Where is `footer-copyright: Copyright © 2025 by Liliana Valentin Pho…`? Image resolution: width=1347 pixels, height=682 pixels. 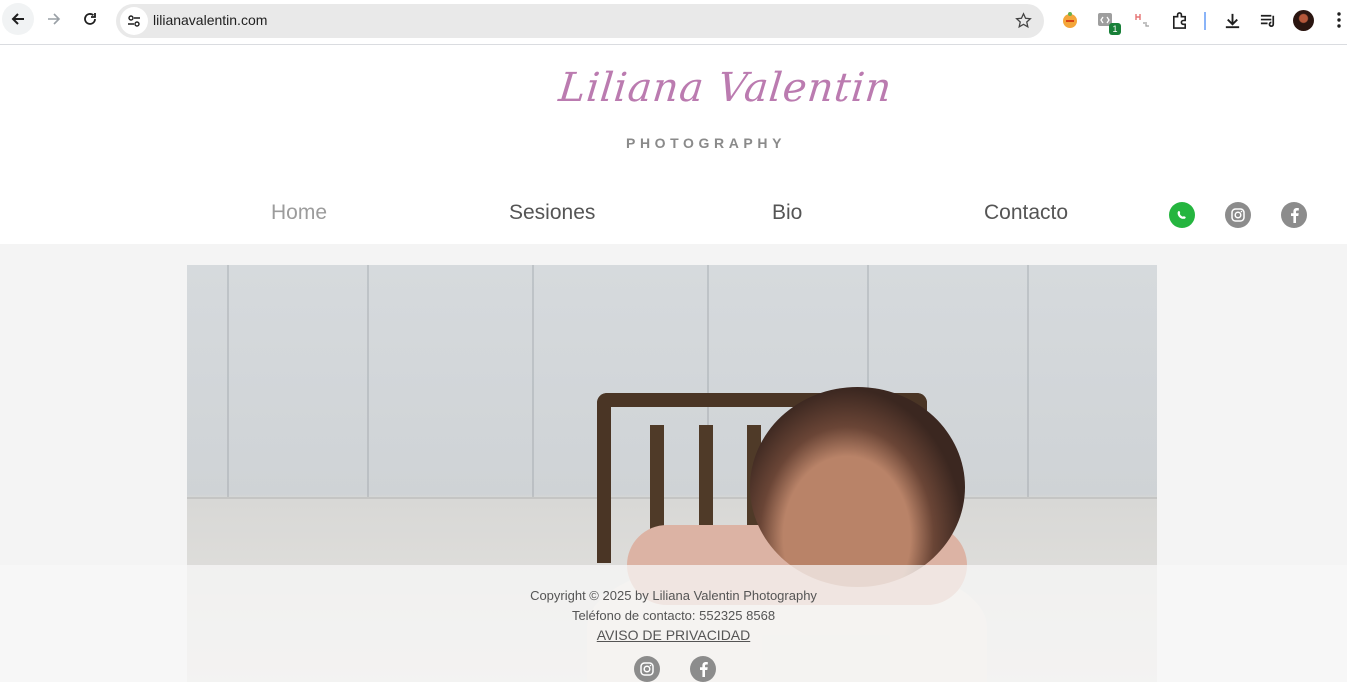 footer-copyright: Copyright © 2025 by Liliana Valentin Pho… is located at coordinates (673, 595).